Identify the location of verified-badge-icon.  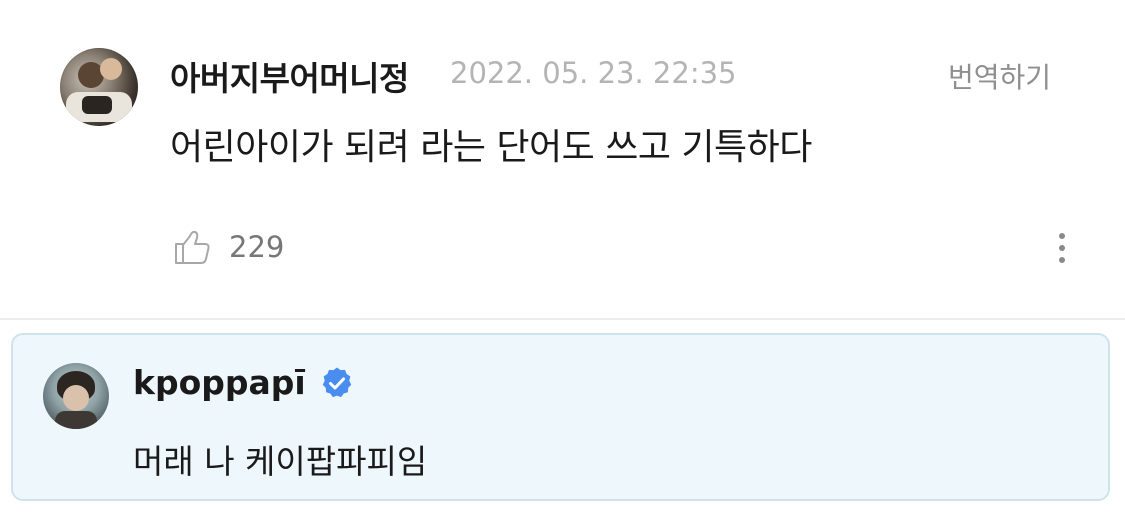
(336, 382).